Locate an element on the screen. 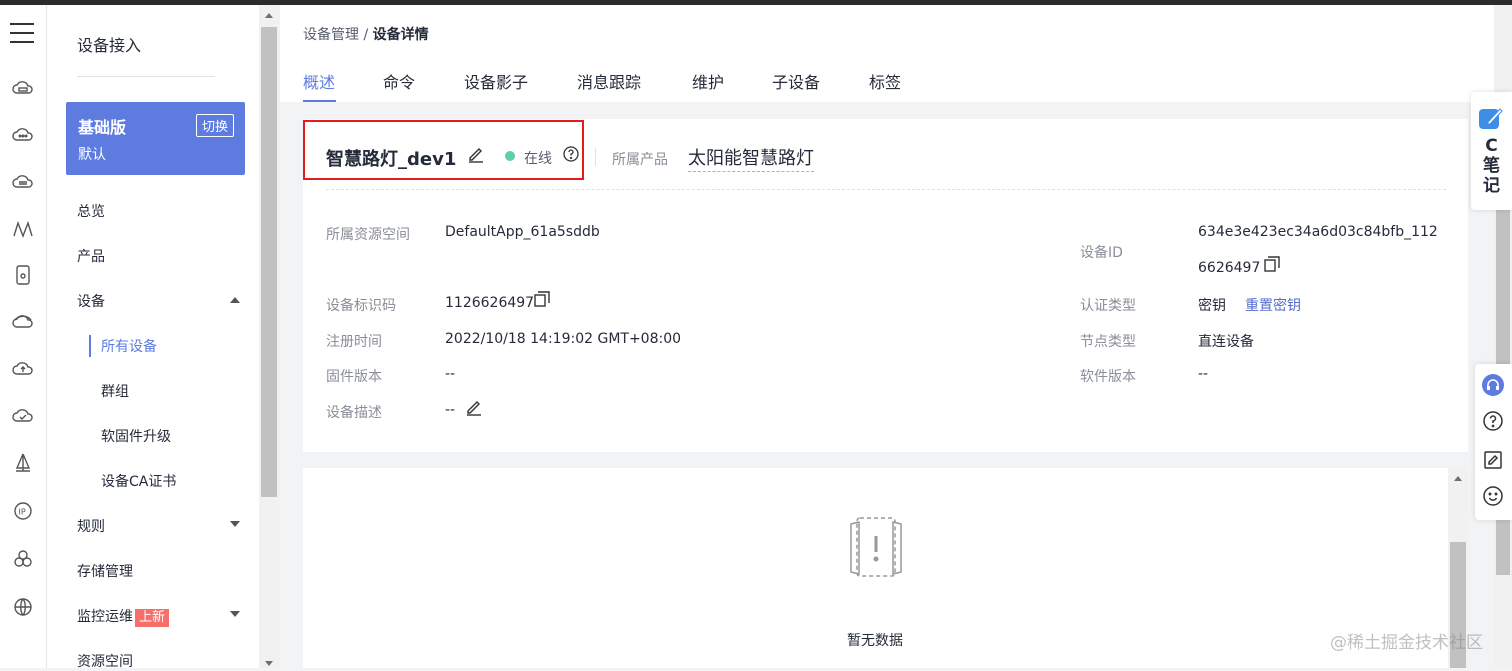  ip-icon: IP is located at coordinates (23, 511).